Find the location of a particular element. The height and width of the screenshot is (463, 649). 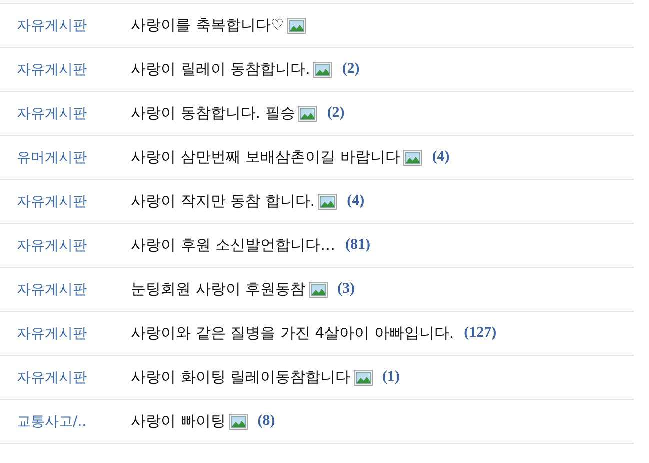

comment-count: (127) is located at coordinates (480, 333).